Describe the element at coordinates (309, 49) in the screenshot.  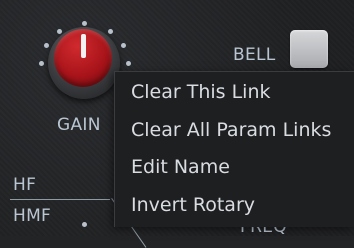
I see `bell-toggle-button` at that location.